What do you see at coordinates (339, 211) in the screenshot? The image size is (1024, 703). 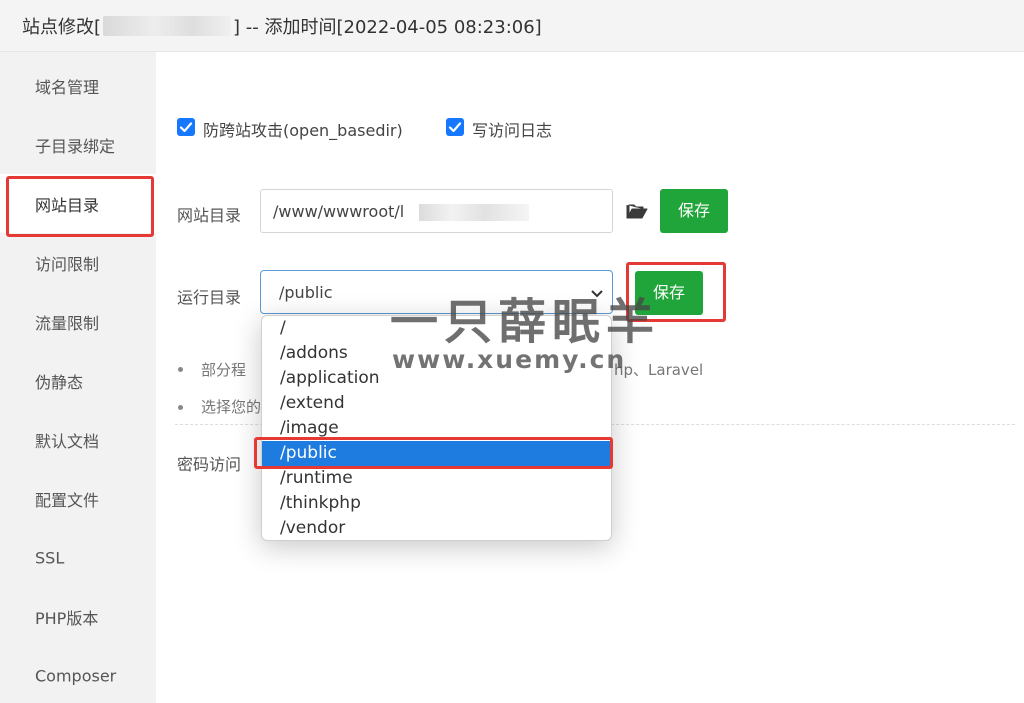 I see `site-dir-value: /www/wwwroot/l` at bounding box center [339, 211].